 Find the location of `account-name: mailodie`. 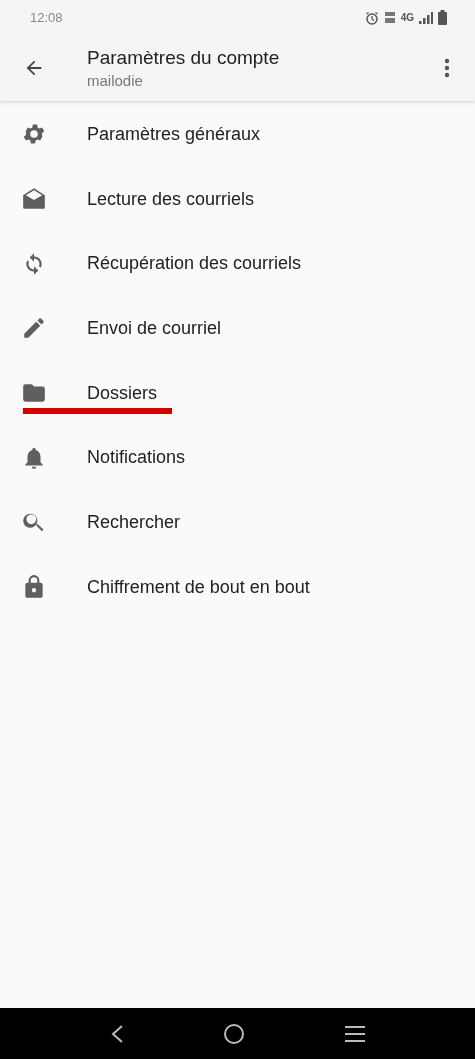

account-name: mailodie is located at coordinates (115, 80).